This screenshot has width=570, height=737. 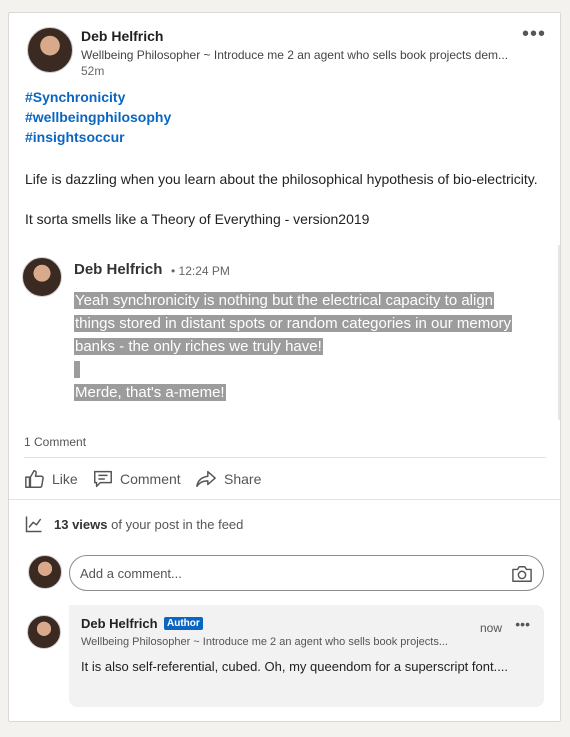 I want to click on like-label: Like, so click(x=65, y=479).